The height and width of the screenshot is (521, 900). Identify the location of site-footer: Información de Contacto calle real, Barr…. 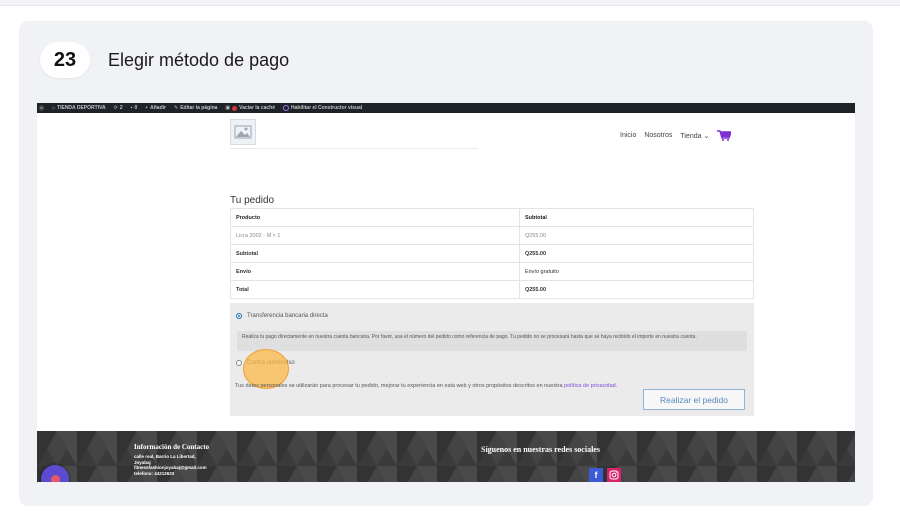
(446, 456).